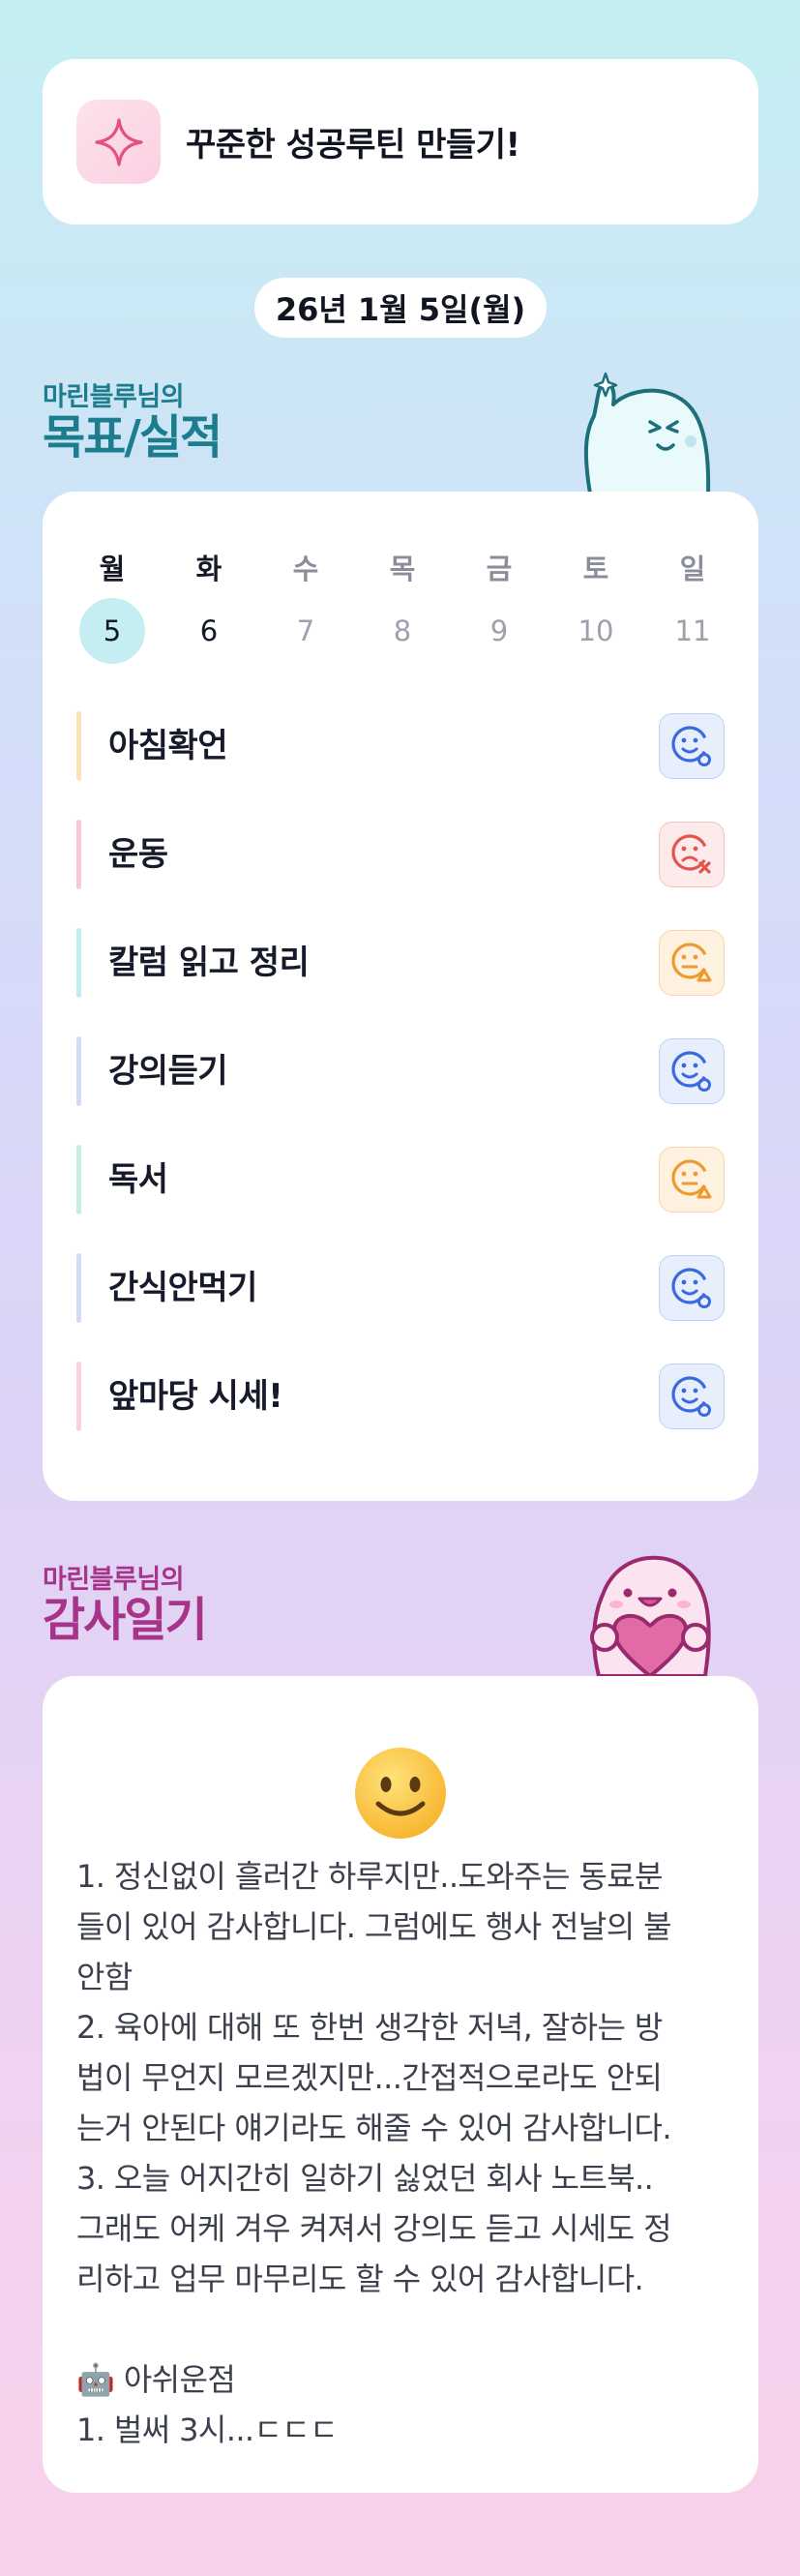  What do you see at coordinates (104, 1977) in the screenshot?
I see `gratitude-line: 안함` at bounding box center [104, 1977].